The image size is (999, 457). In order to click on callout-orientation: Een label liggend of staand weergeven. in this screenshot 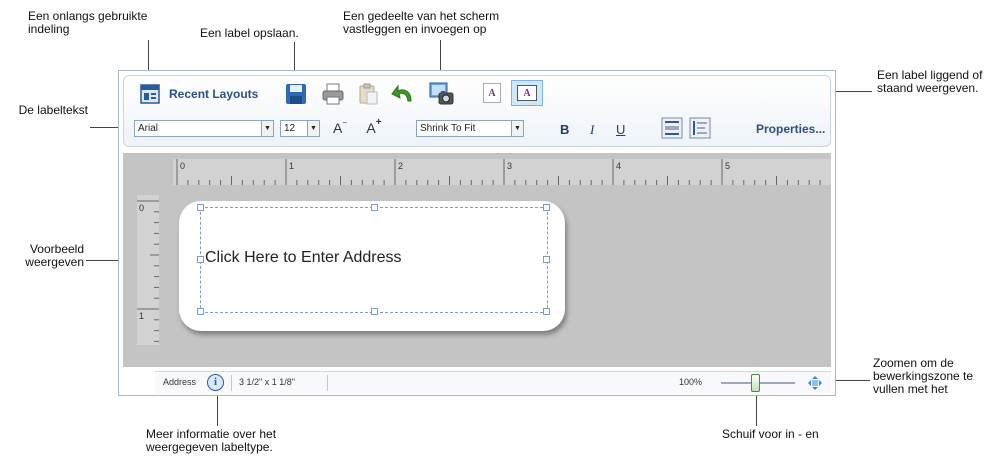, I will do `click(930, 81)`.